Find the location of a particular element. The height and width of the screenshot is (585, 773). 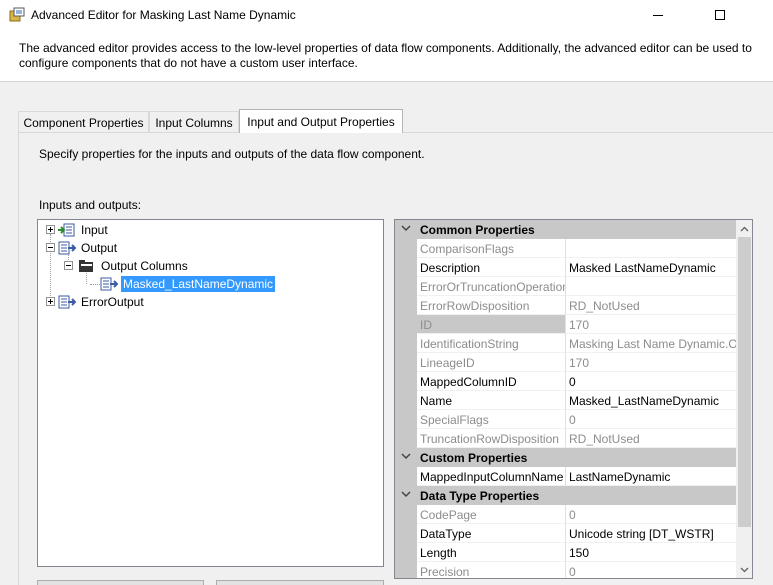

vertical-scrollbar is located at coordinates (744, 399).